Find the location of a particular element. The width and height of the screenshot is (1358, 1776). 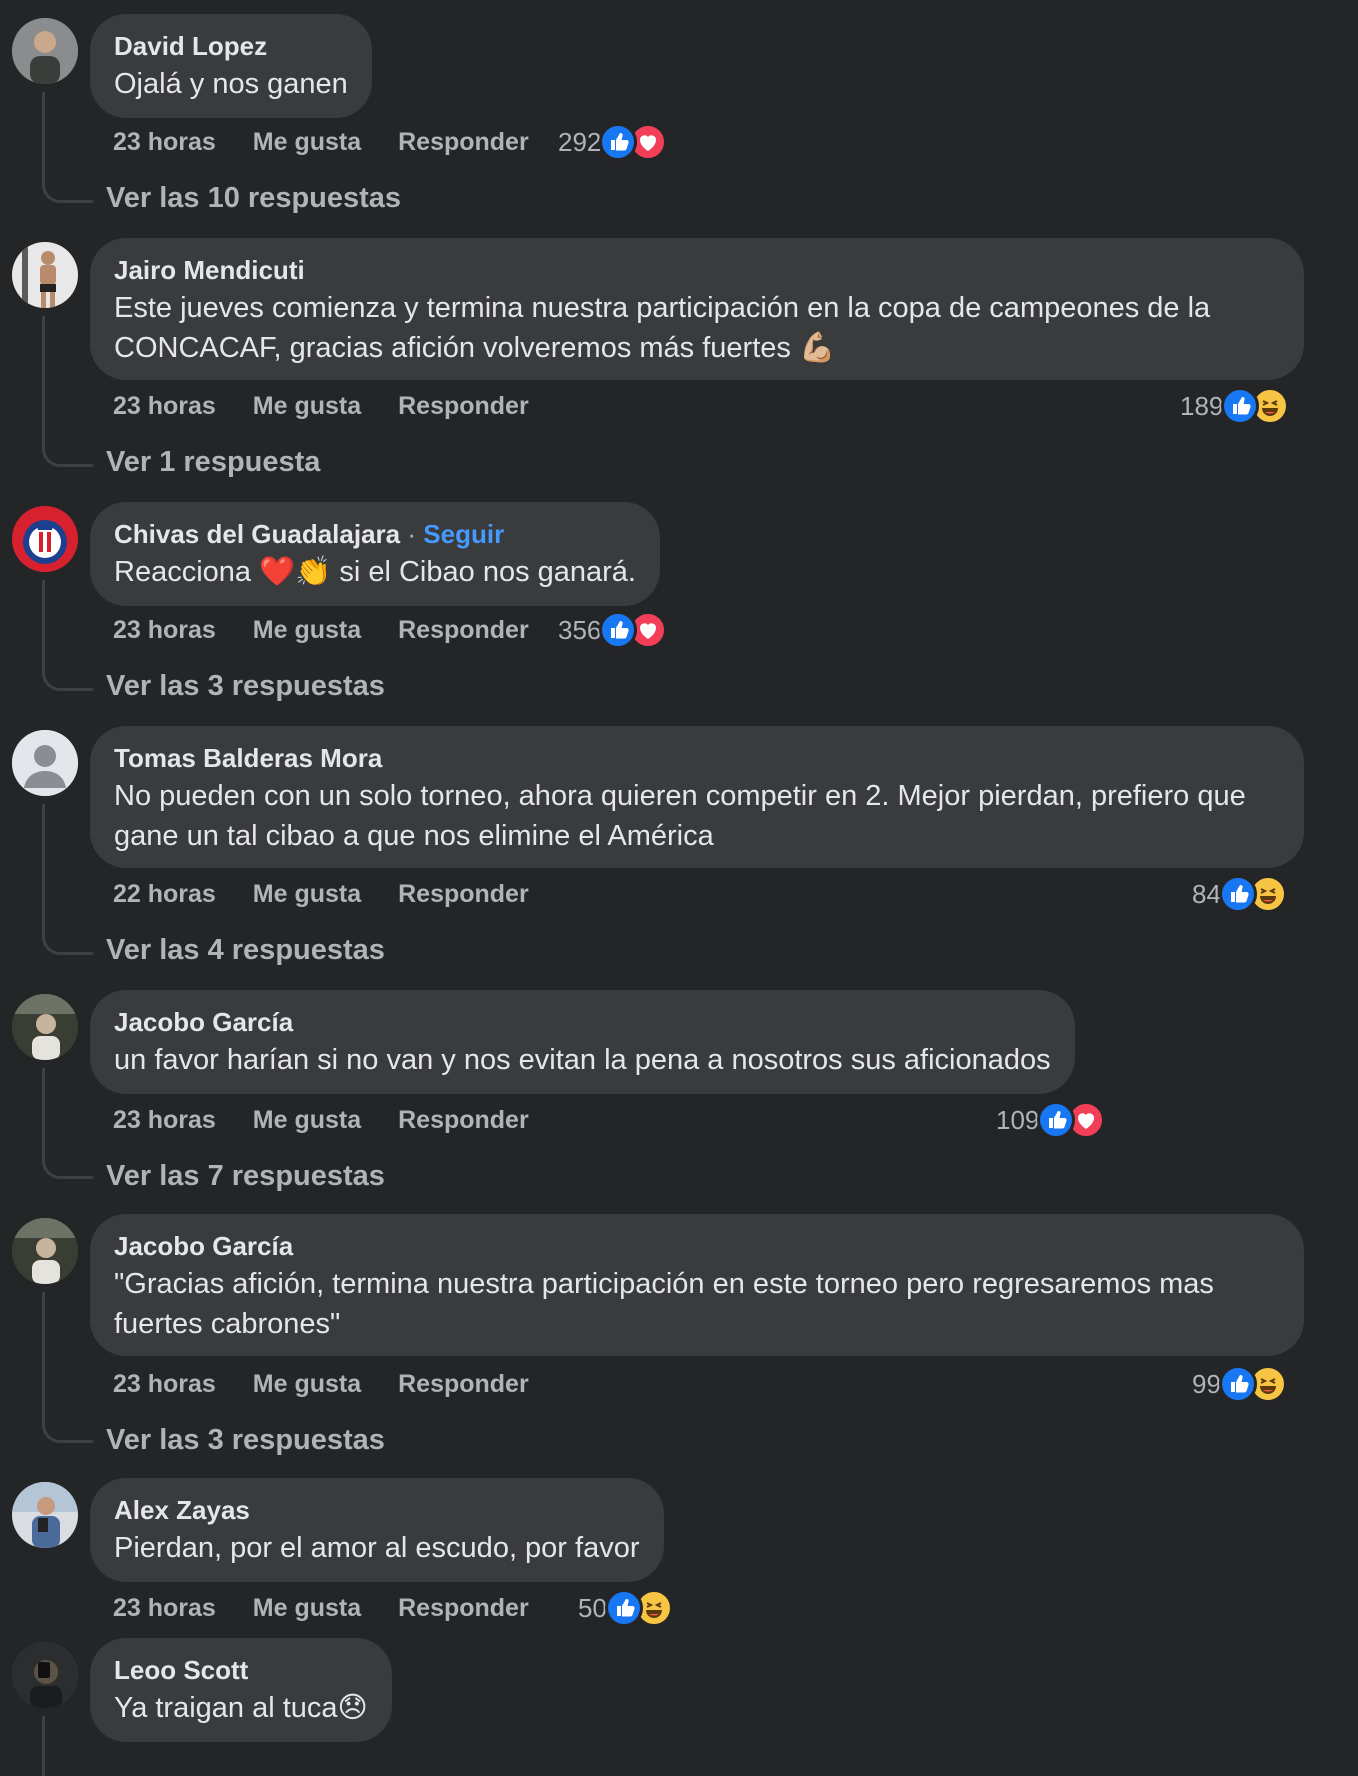

follow-button: Seguir is located at coordinates (463, 534).